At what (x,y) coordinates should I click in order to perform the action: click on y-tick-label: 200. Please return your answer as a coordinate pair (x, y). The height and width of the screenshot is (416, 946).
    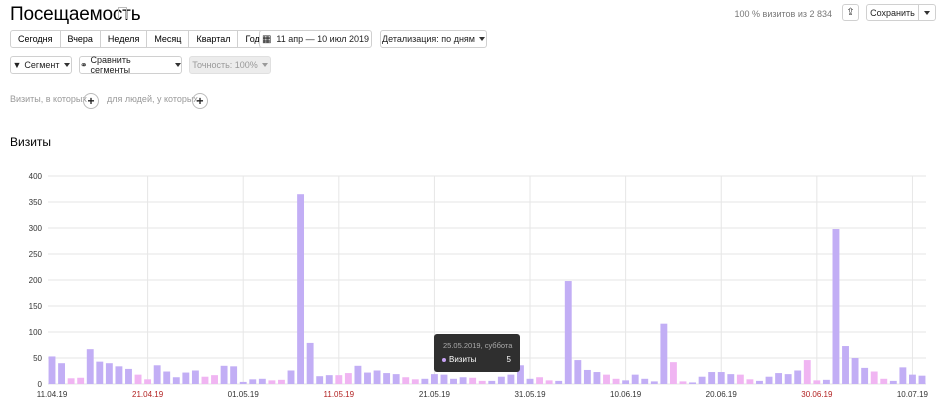
    Looking at the image, I should click on (36, 280).